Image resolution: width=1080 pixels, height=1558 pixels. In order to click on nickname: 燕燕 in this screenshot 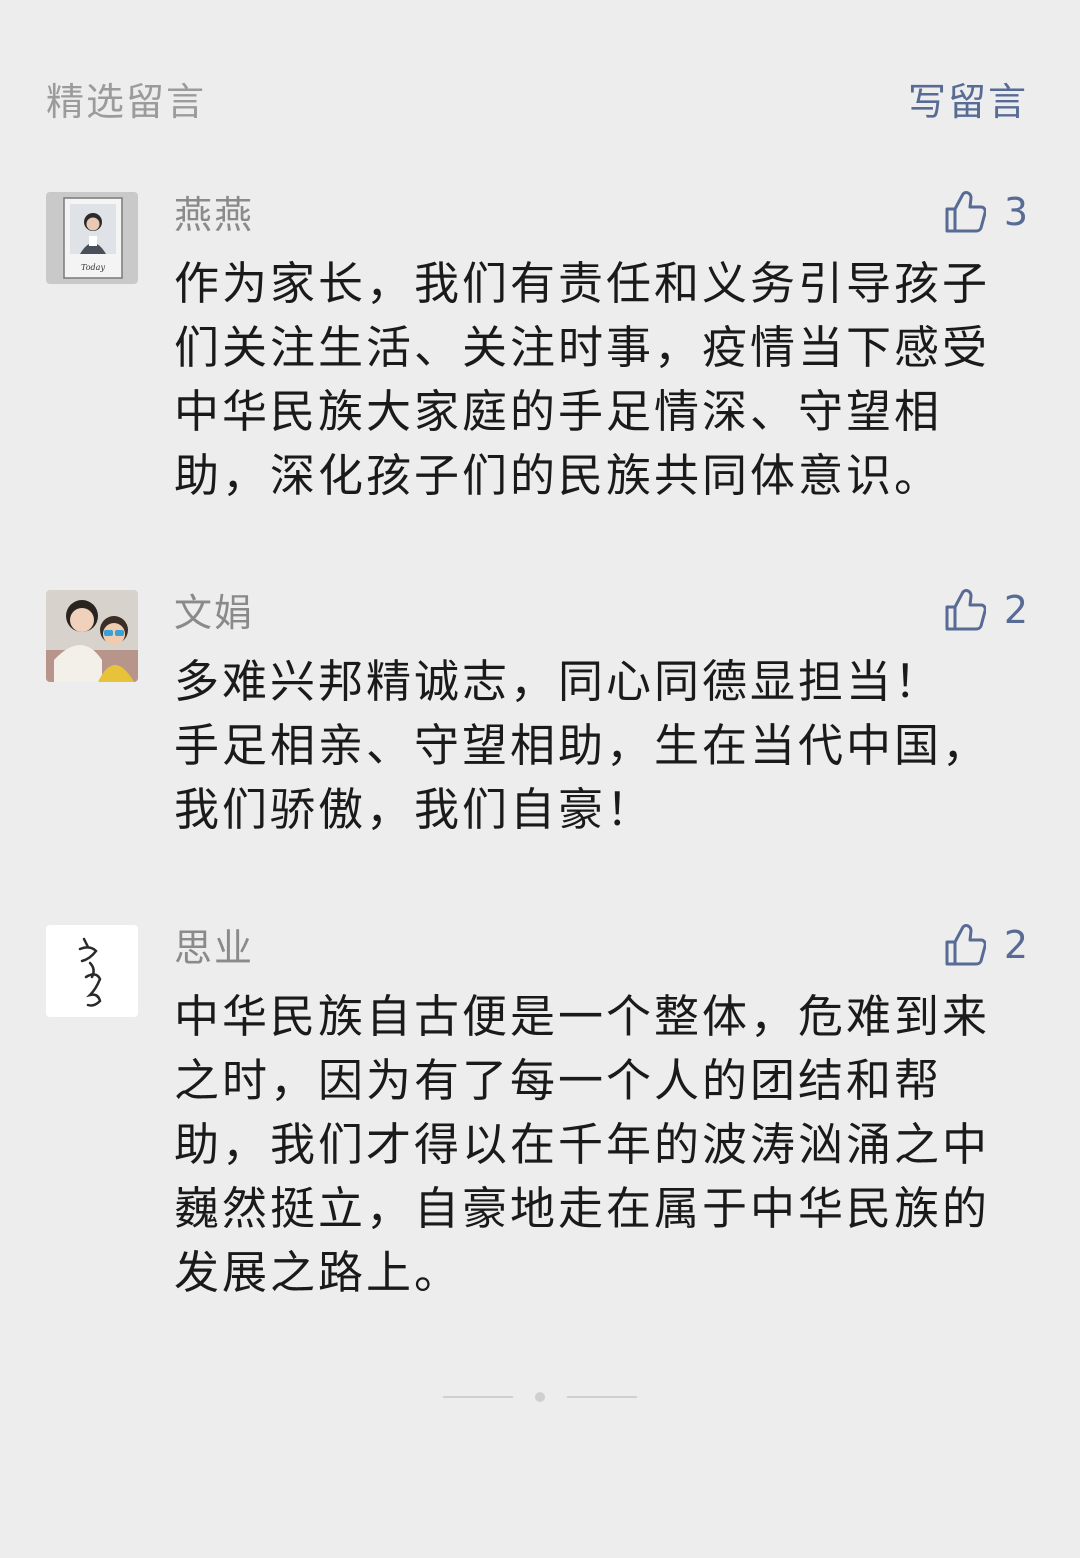, I will do `click(214, 215)`.